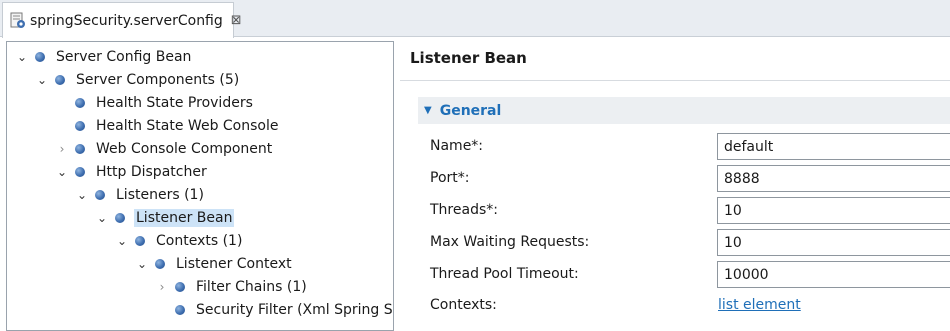 This screenshot has height=331, width=950. Describe the element at coordinates (160, 195) in the screenshot. I see `tree-item-label: Listeners (1)` at that location.